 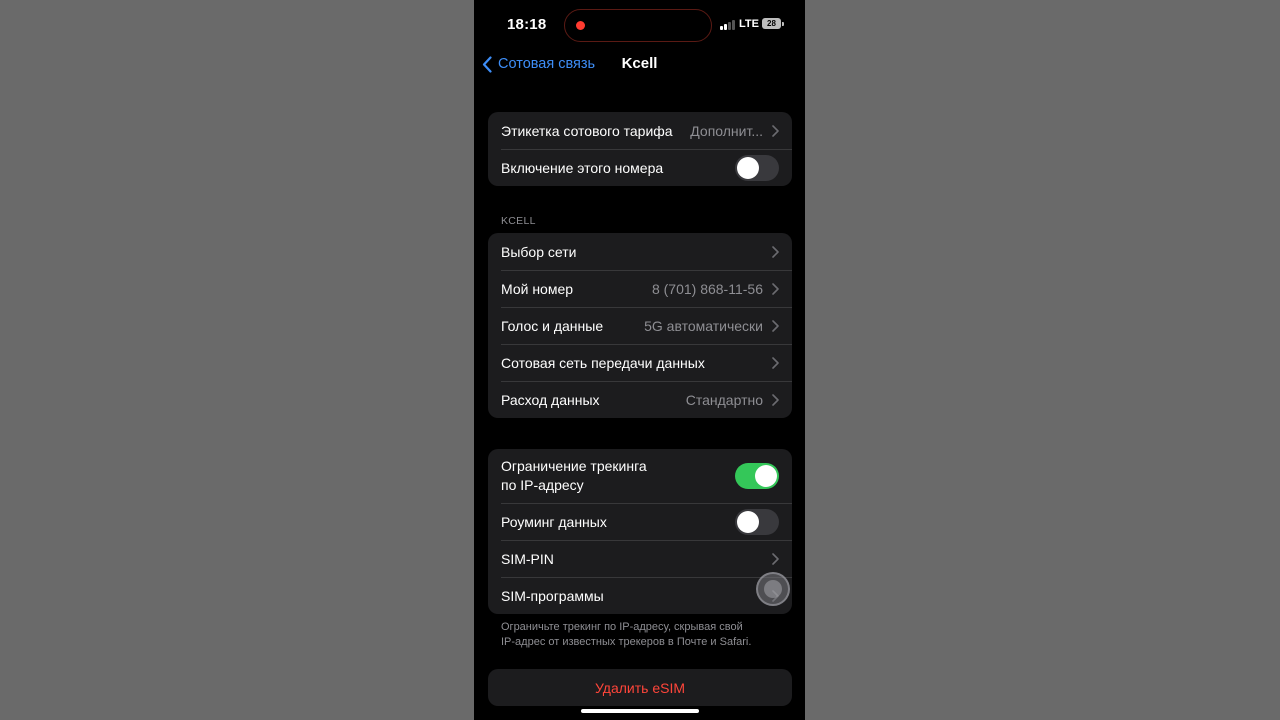 What do you see at coordinates (527, 558) in the screenshot?
I see `sim-pin-label: SIM-PIN` at bounding box center [527, 558].